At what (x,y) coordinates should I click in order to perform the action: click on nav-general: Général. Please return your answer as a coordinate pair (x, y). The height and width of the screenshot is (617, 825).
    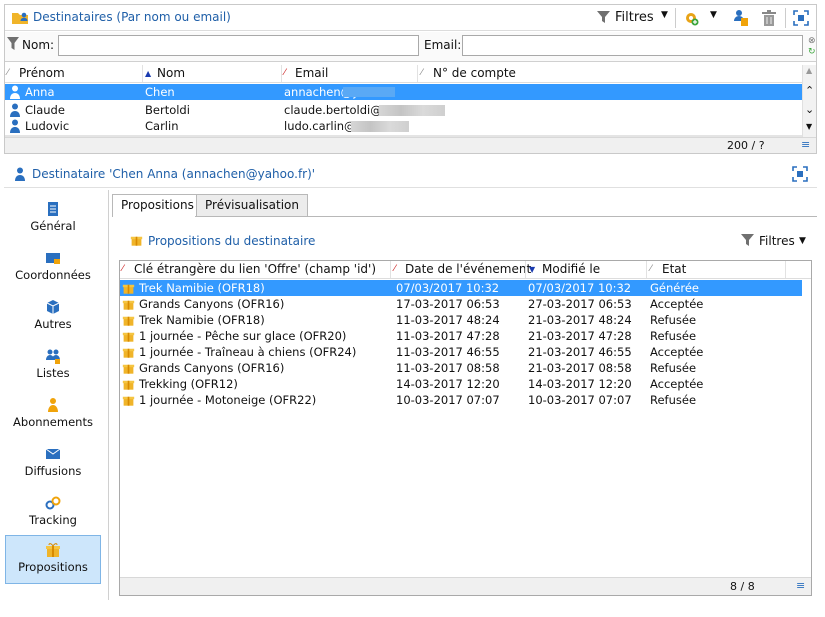
    Looking at the image, I should click on (53, 219).